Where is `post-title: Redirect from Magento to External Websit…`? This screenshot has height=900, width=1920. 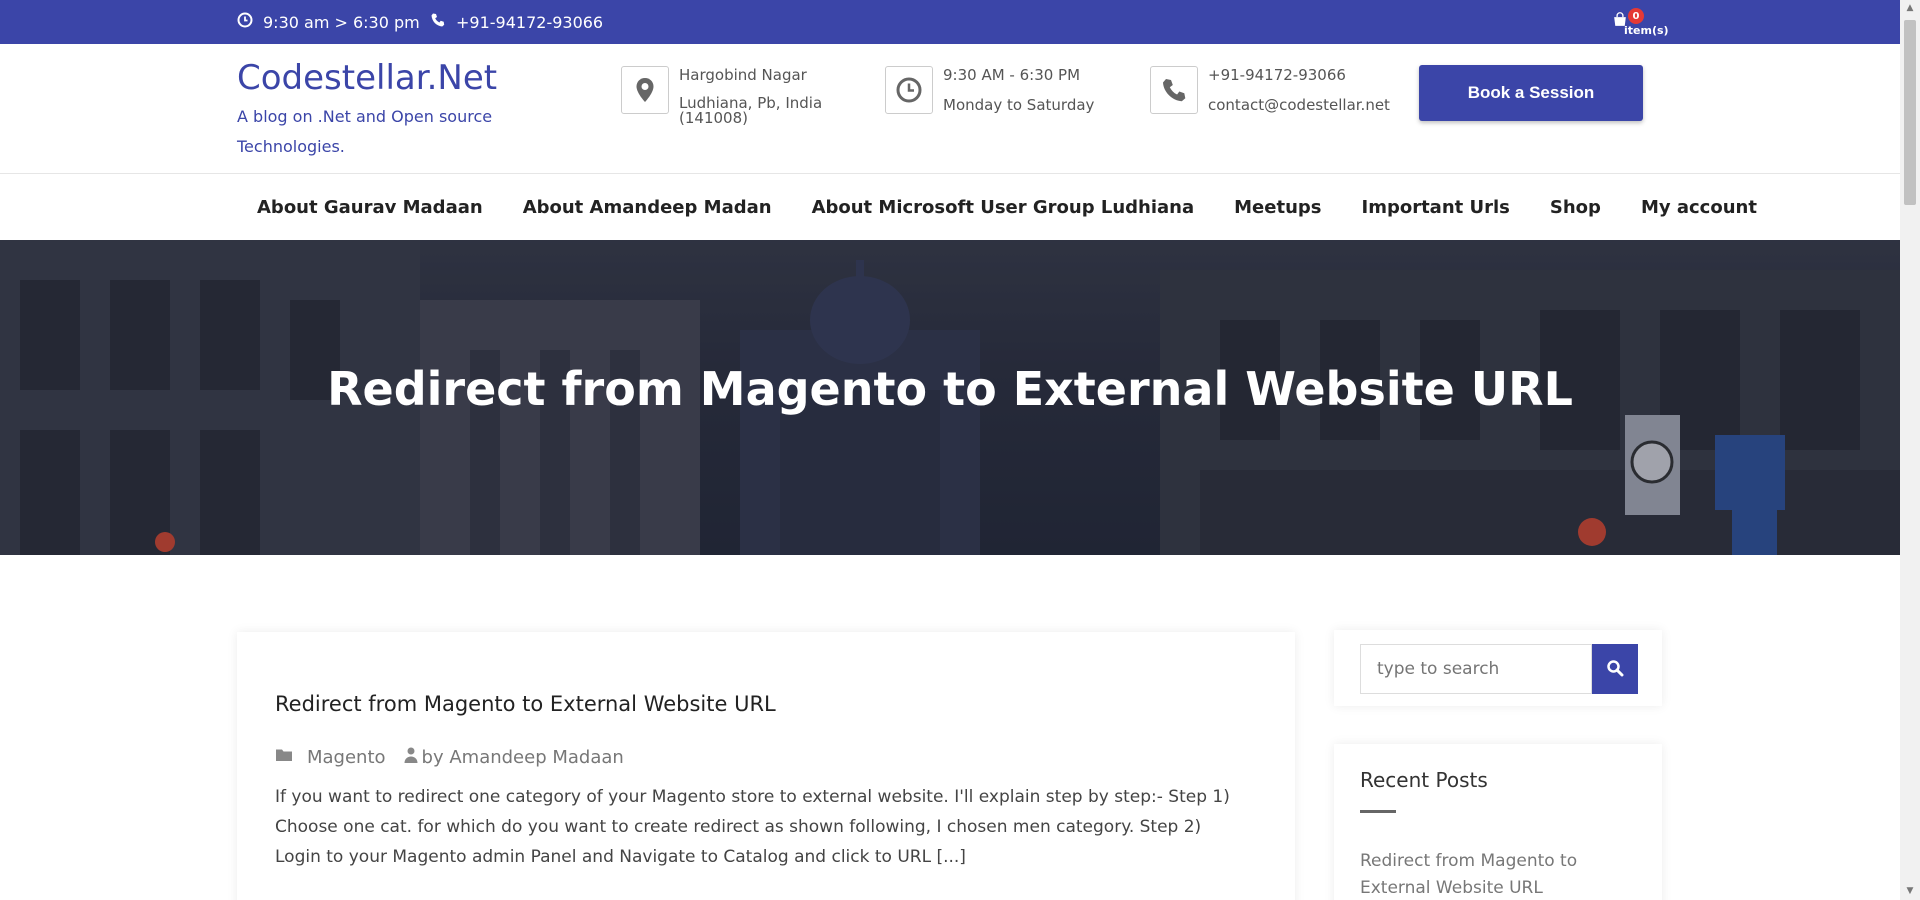
post-title: Redirect from Magento to External Websit… is located at coordinates (525, 704).